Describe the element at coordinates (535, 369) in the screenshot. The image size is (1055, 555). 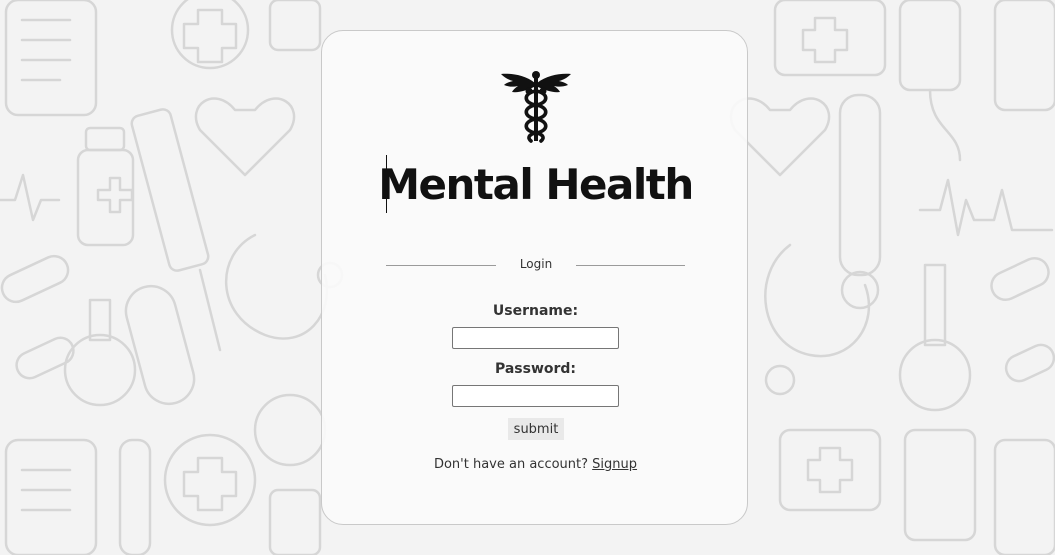
I see `password-label: Password:` at that location.